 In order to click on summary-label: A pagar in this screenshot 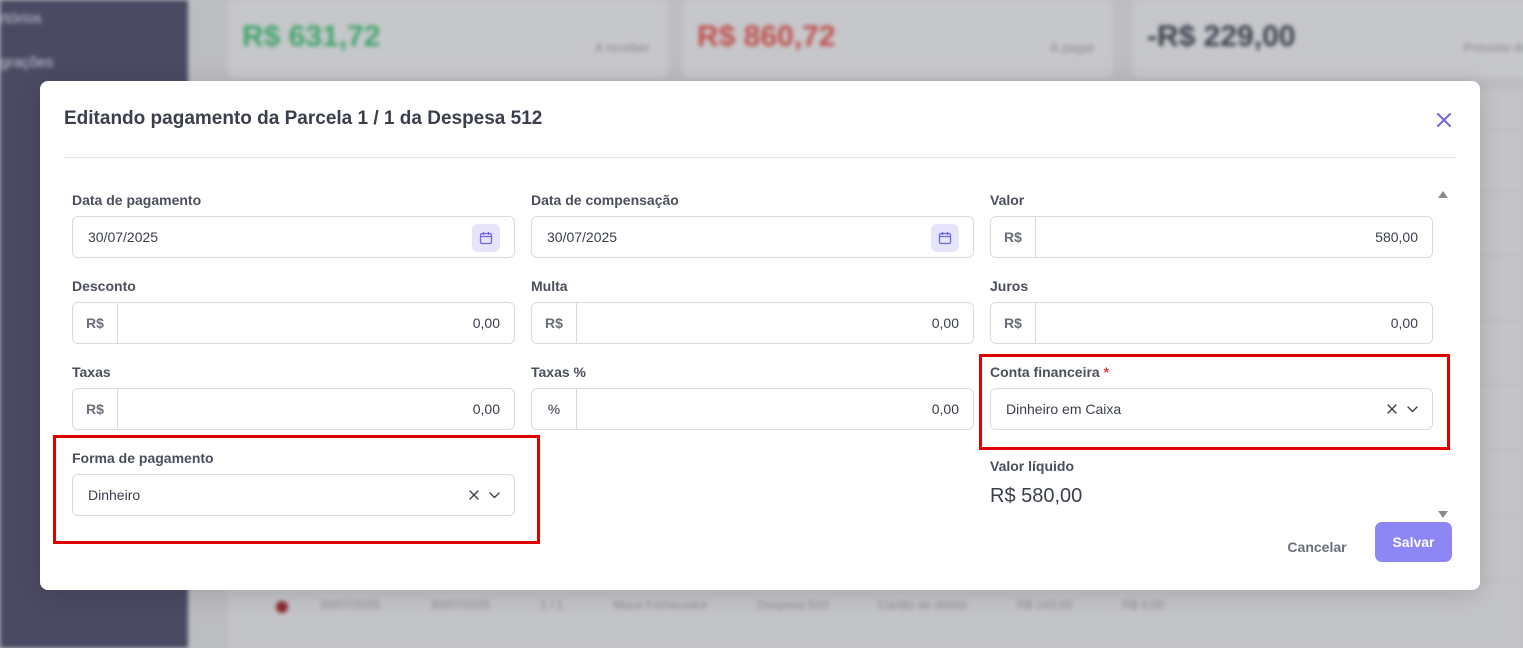, I will do `click(1072, 47)`.